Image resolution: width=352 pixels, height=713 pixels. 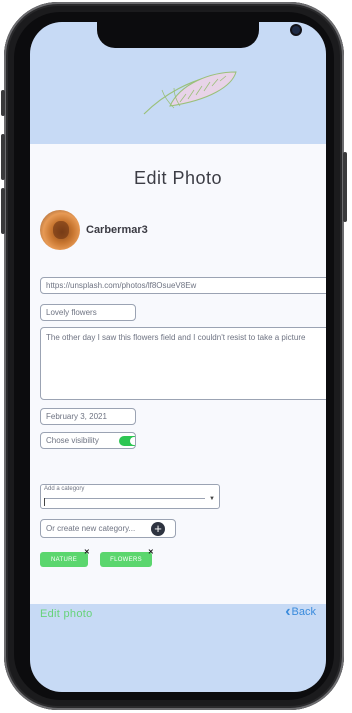 I want to click on edit-photo-button: Edit photo, so click(x=66, y=614).